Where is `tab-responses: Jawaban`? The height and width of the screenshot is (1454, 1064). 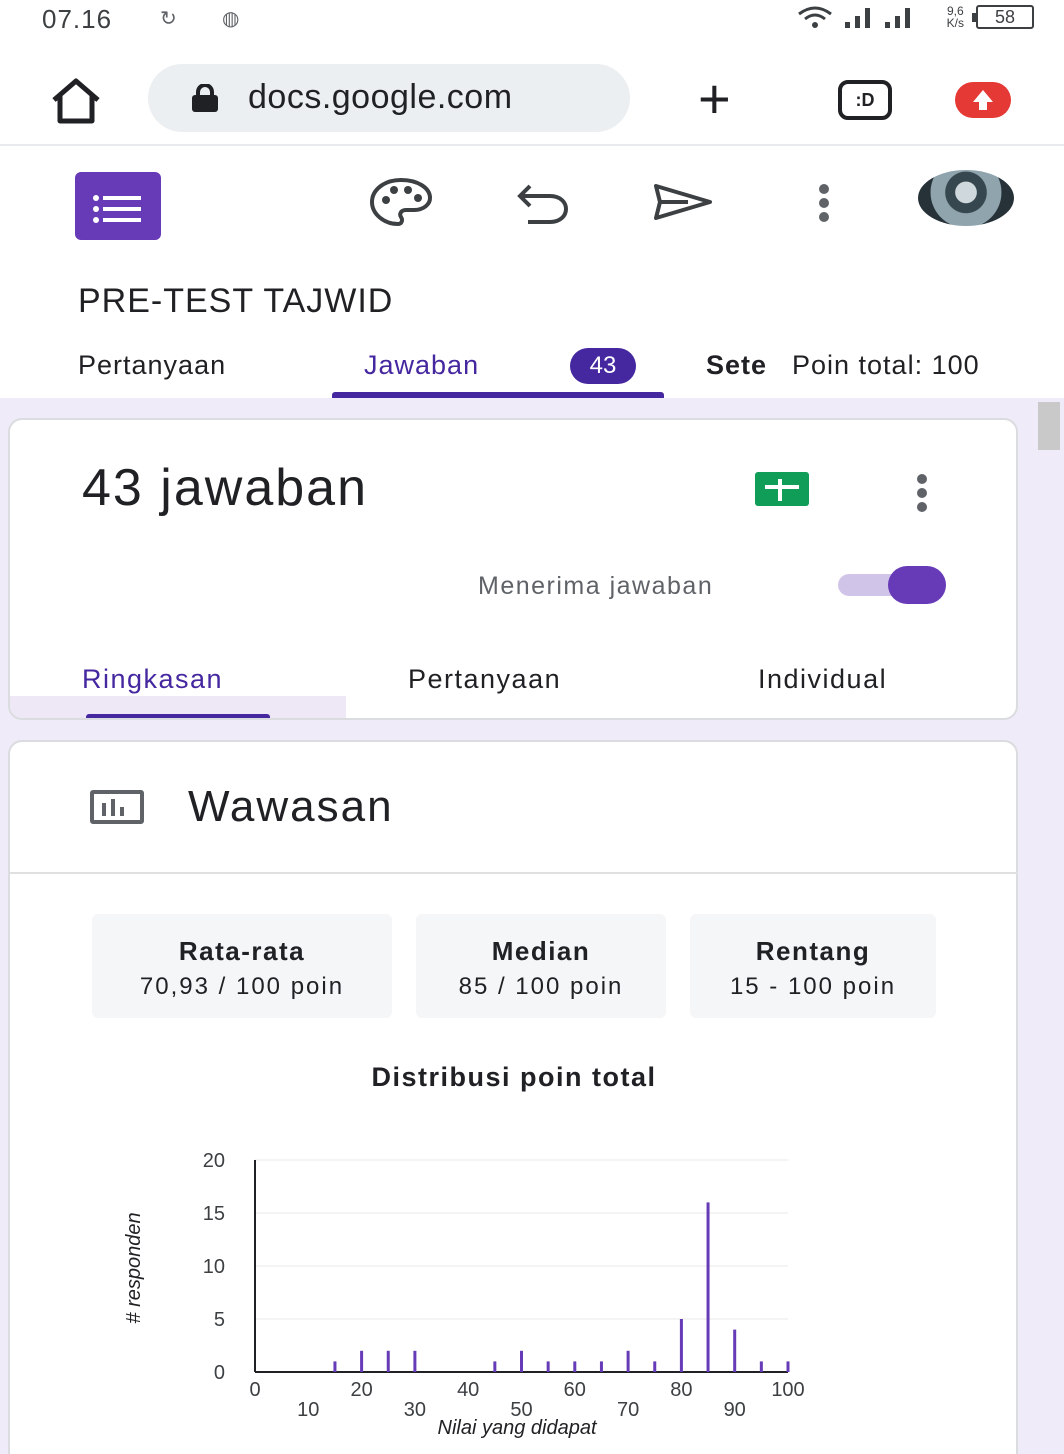 tab-responses: Jawaban is located at coordinates (421, 365).